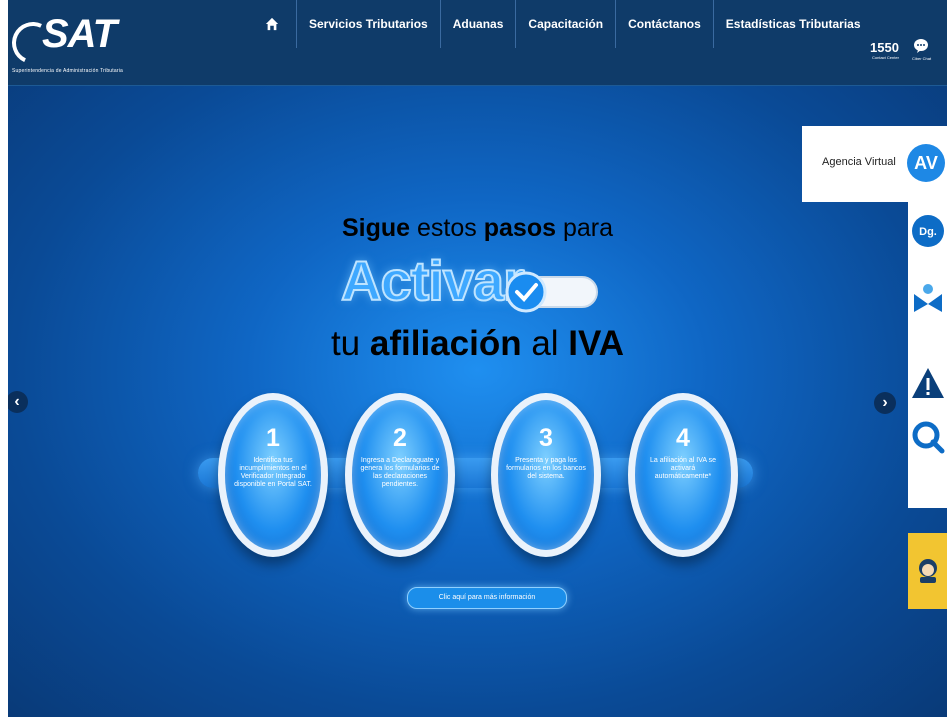 Image resolution: width=947 pixels, height=717 pixels. What do you see at coordinates (545, 343) in the screenshot?
I see `headline-al: al` at bounding box center [545, 343].